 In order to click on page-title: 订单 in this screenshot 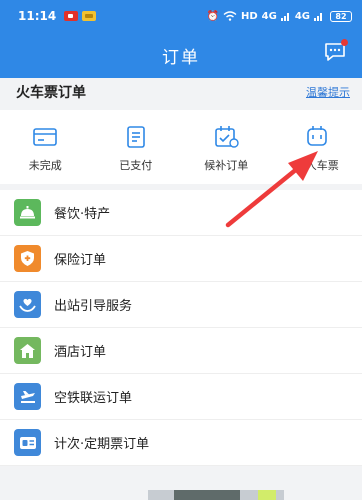, I will do `click(181, 57)`.